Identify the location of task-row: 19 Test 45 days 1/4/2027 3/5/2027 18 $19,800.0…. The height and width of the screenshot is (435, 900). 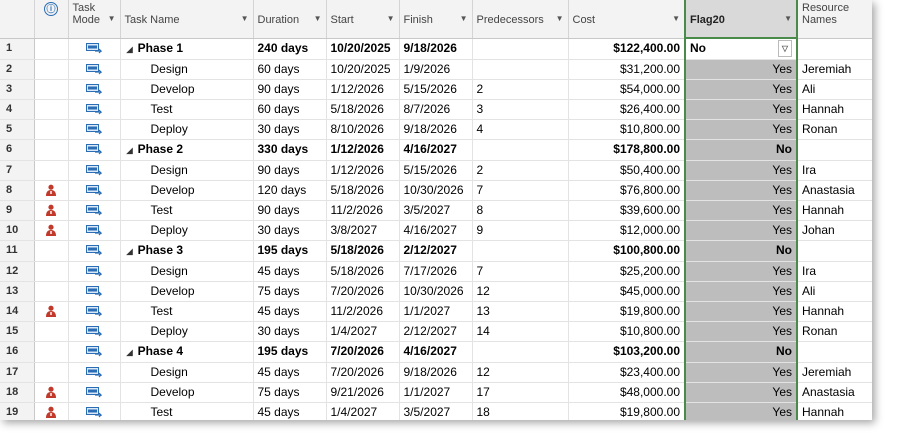
(436, 411).